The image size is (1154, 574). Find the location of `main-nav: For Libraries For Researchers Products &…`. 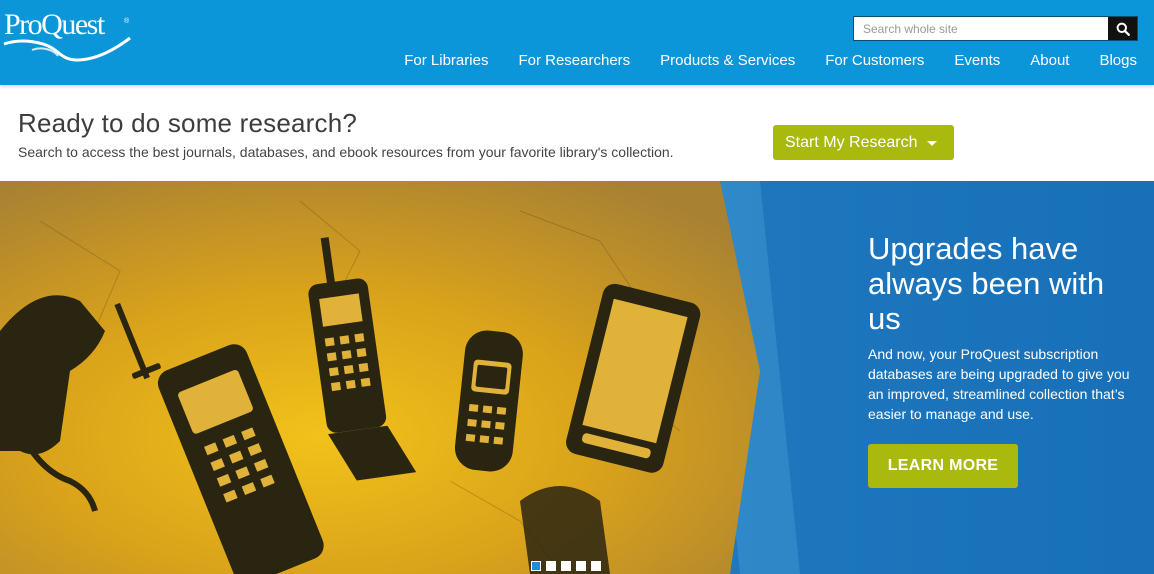

main-nav: For Libraries For Researchers Products &… is located at coordinates (770, 60).